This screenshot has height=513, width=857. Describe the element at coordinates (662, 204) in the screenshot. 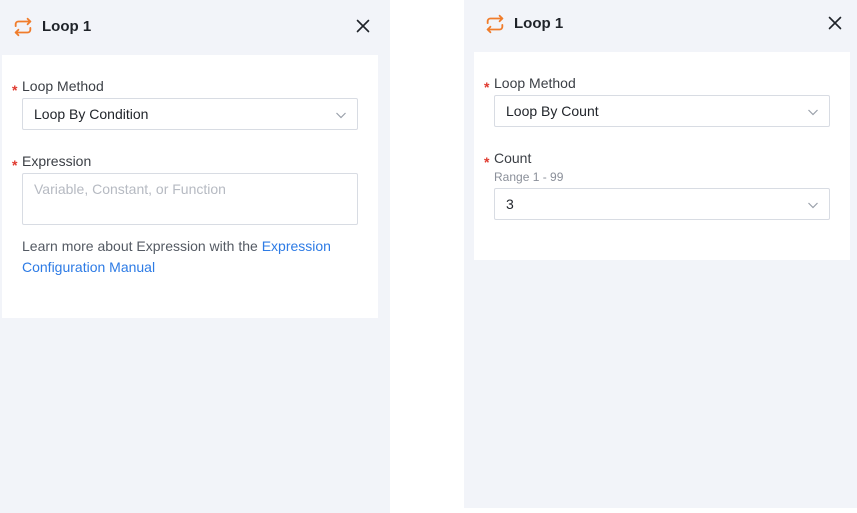

I see `count-select: 3` at that location.